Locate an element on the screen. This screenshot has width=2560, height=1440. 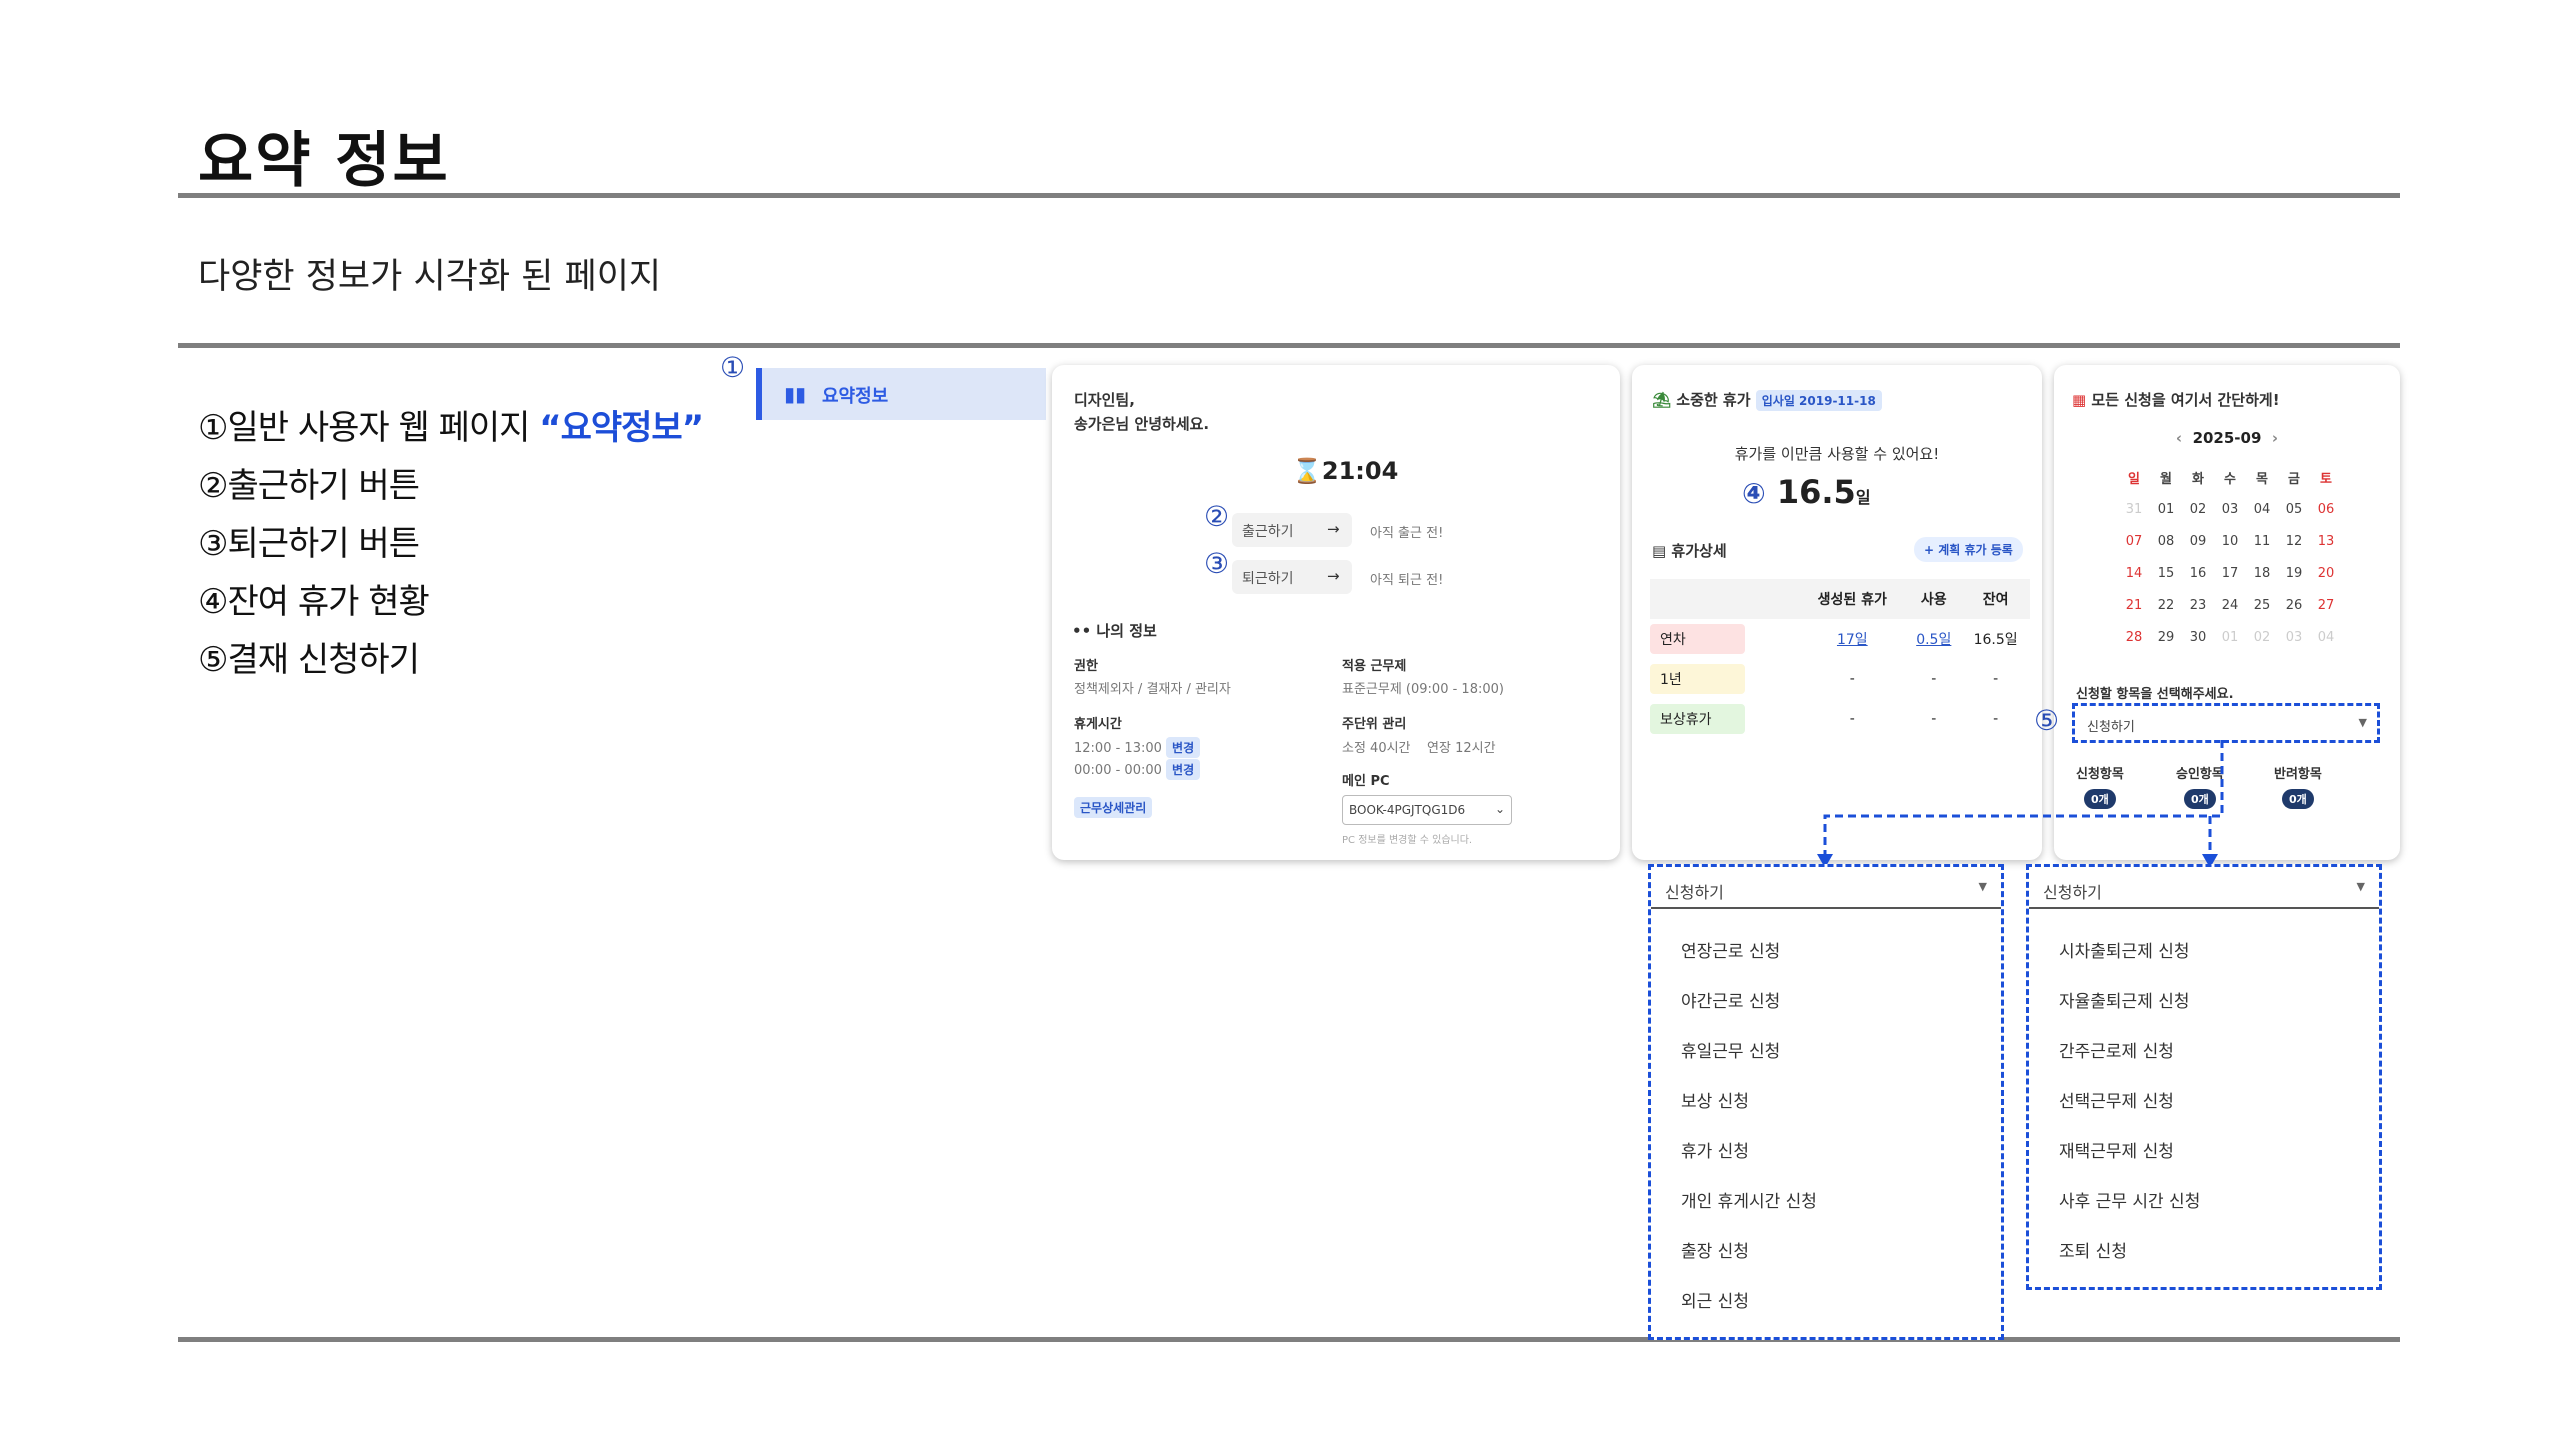
vacation-title: 소중한 휴가 is located at coordinates (1713, 400).